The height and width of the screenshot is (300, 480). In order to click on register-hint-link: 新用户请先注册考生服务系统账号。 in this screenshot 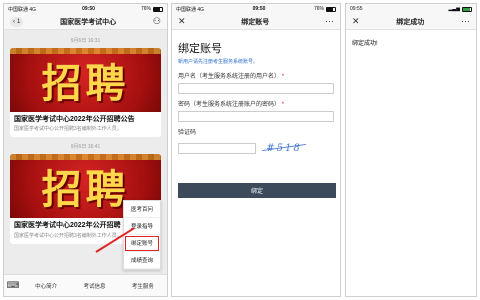, I will do `click(256, 61)`.